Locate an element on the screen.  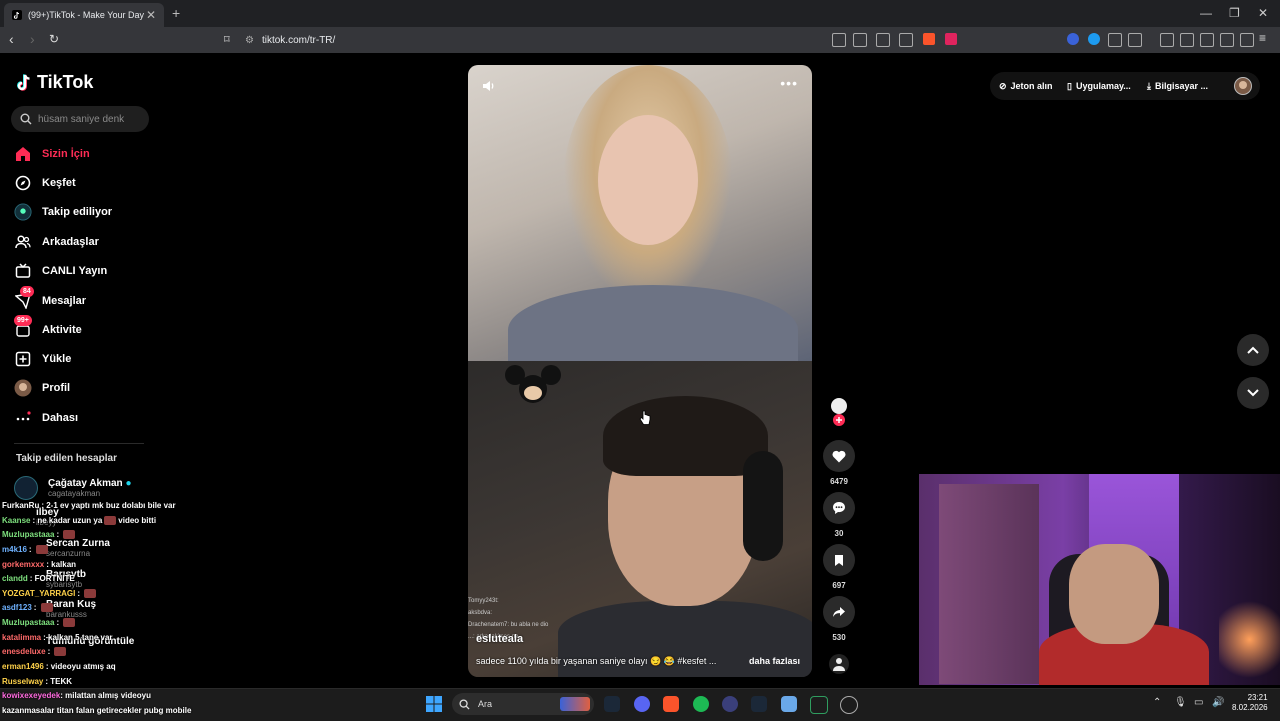
new-tab-icon: + is located at coordinates (176, 13).